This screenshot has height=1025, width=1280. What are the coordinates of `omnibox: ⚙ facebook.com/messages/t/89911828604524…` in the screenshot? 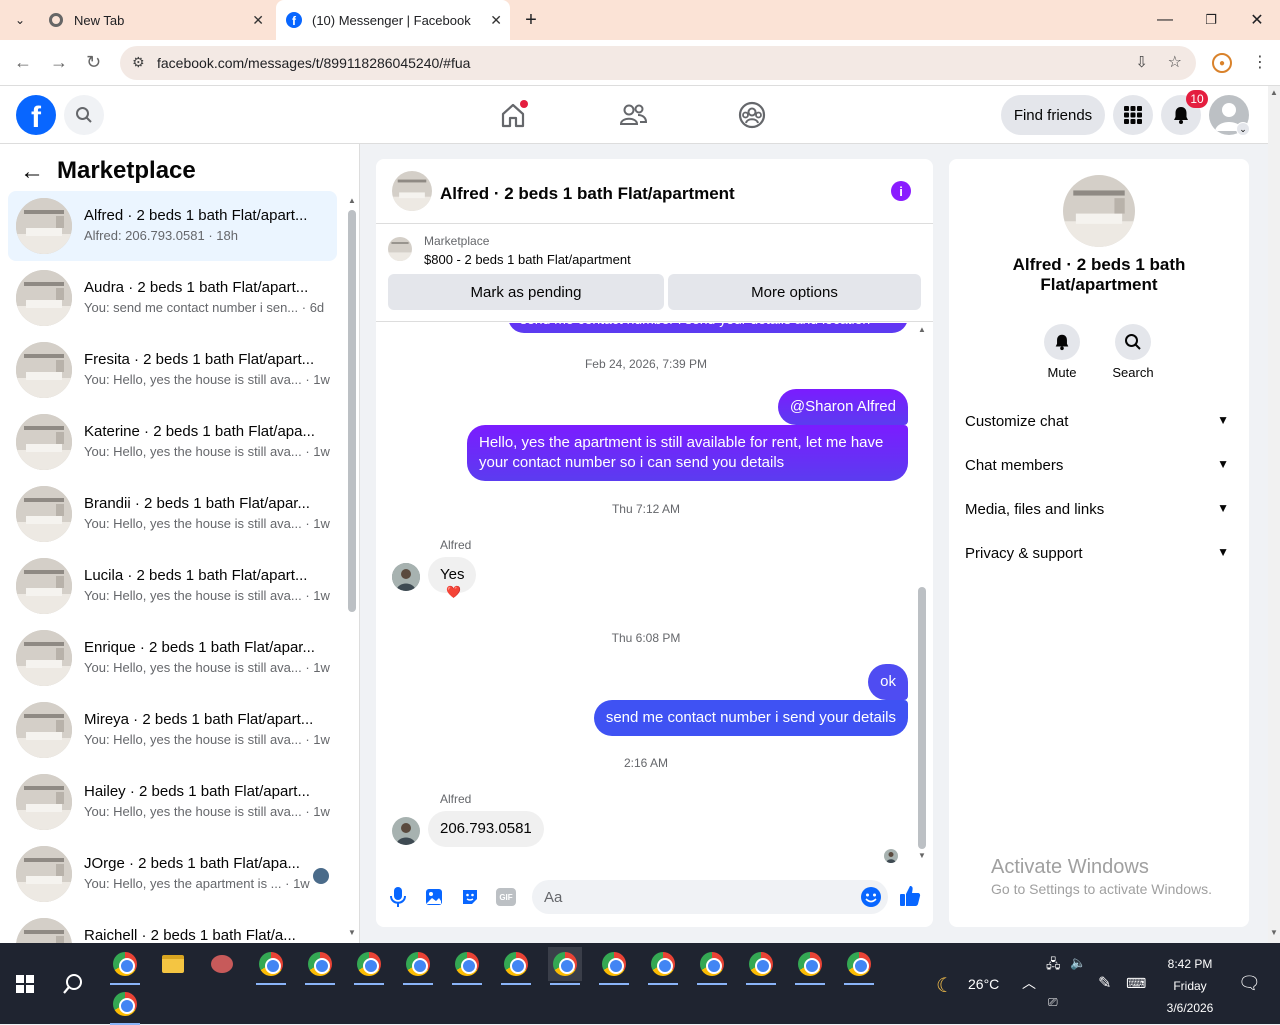 It's located at (658, 63).